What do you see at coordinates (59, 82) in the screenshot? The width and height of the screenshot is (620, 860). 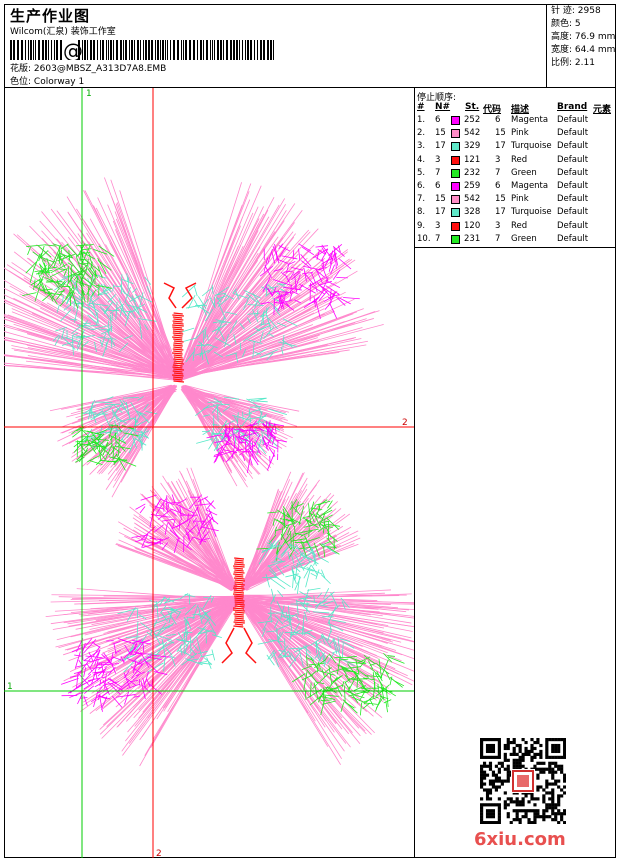 I see `colorway-value: Colorway 1` at bounding box center [59, 82].